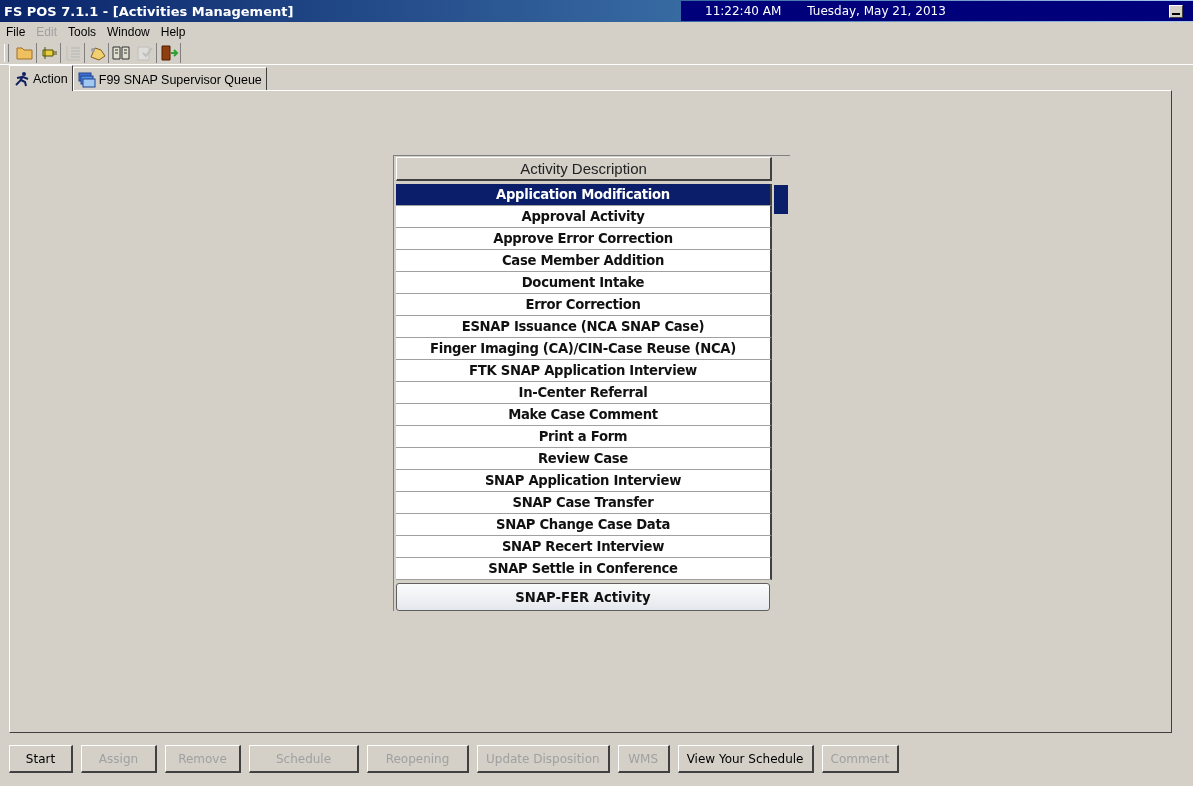 The image size is (1193, 786). What do you see at coordinates (149, 11) in the screenshot?
I see `window-title: FS POS 7.1.1 - [Activities Management]` at bounding box center [149, 11].